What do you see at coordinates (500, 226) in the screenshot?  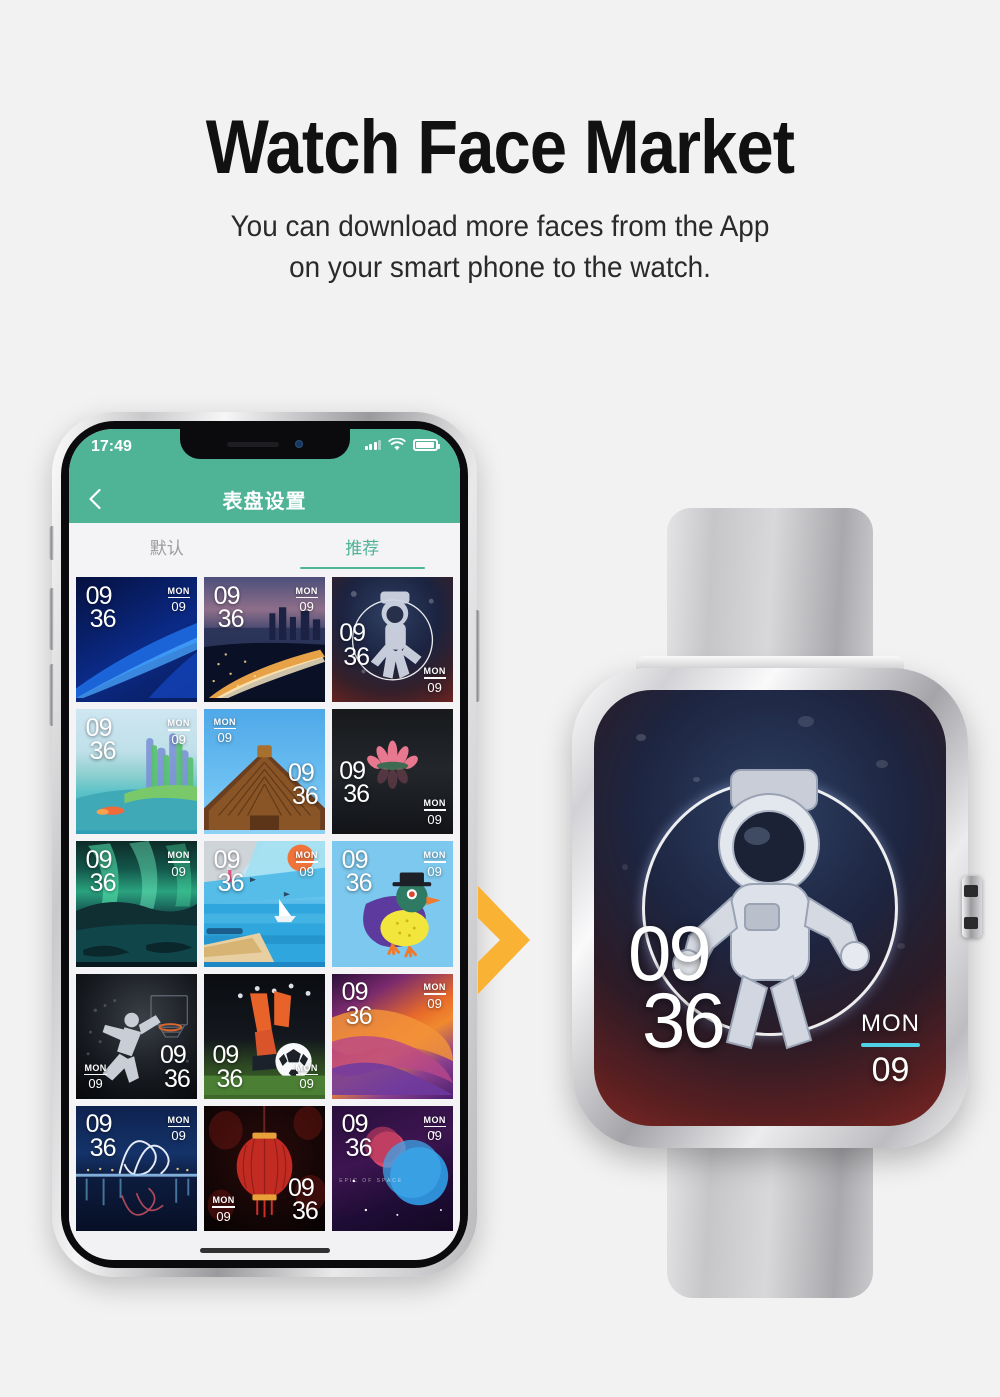 I see `page-subtitle-line-1: You can download more faces from the App` at bounding box center [500, 226].